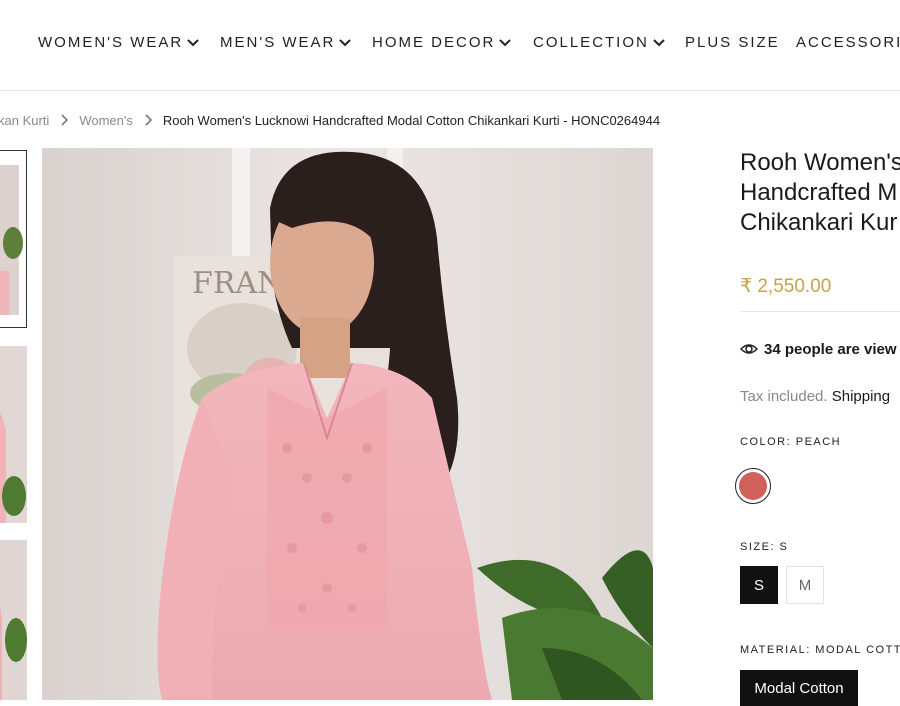  Describe the element at coordinates (759, 585) in the screenshot. I see `size-option-s: S` at that location.